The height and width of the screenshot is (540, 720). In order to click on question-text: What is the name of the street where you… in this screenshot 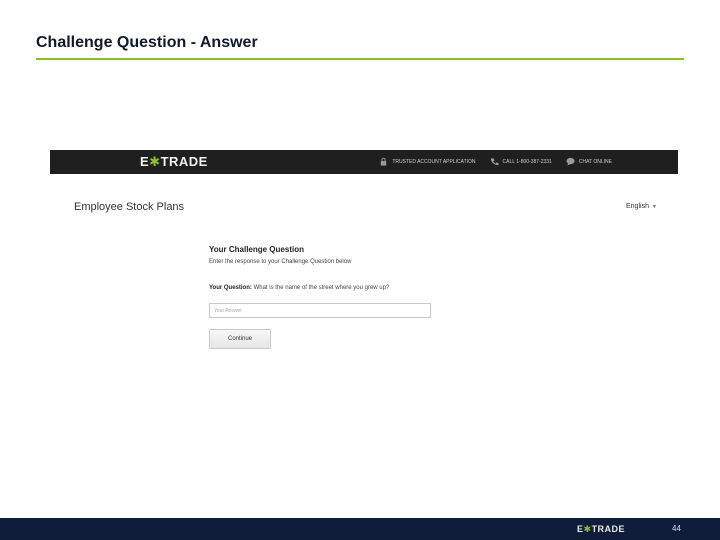, I will do `click(321, 288)`.